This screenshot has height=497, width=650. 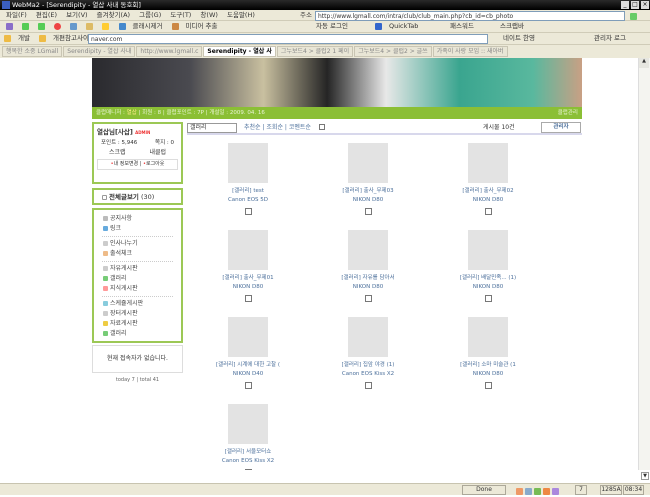 I want to click on sidebar-board-item: 지식게시판, so click(x=137, y=289).